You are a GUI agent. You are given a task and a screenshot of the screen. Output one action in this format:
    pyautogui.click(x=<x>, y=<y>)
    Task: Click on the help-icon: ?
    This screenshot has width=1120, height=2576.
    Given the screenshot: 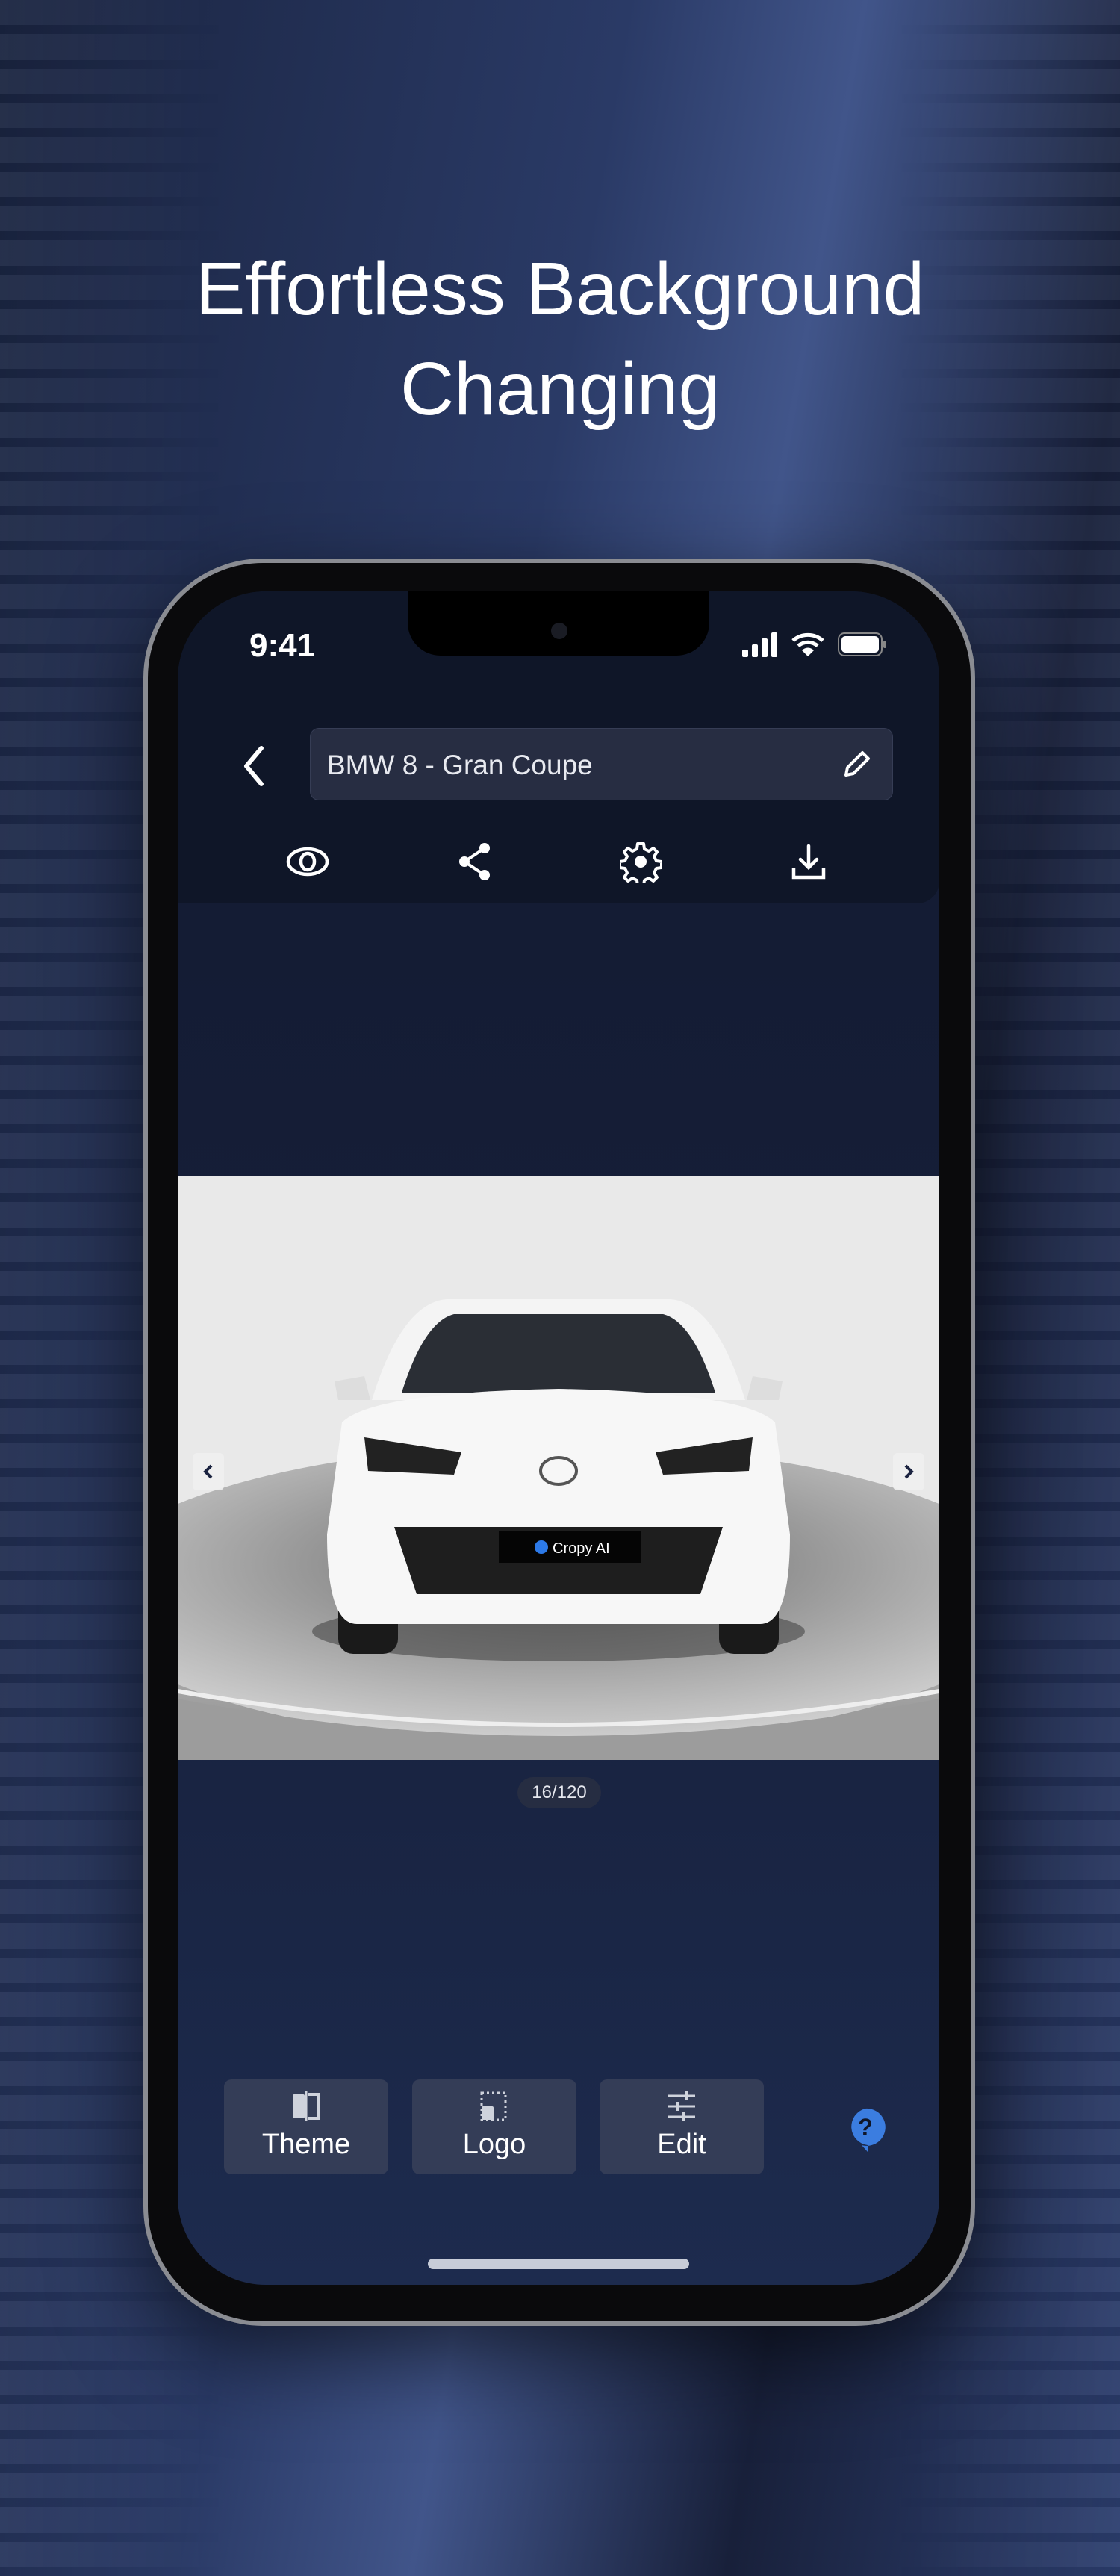 What is the action you would take?
    pyautogui.click(x=868, y=2130)
    